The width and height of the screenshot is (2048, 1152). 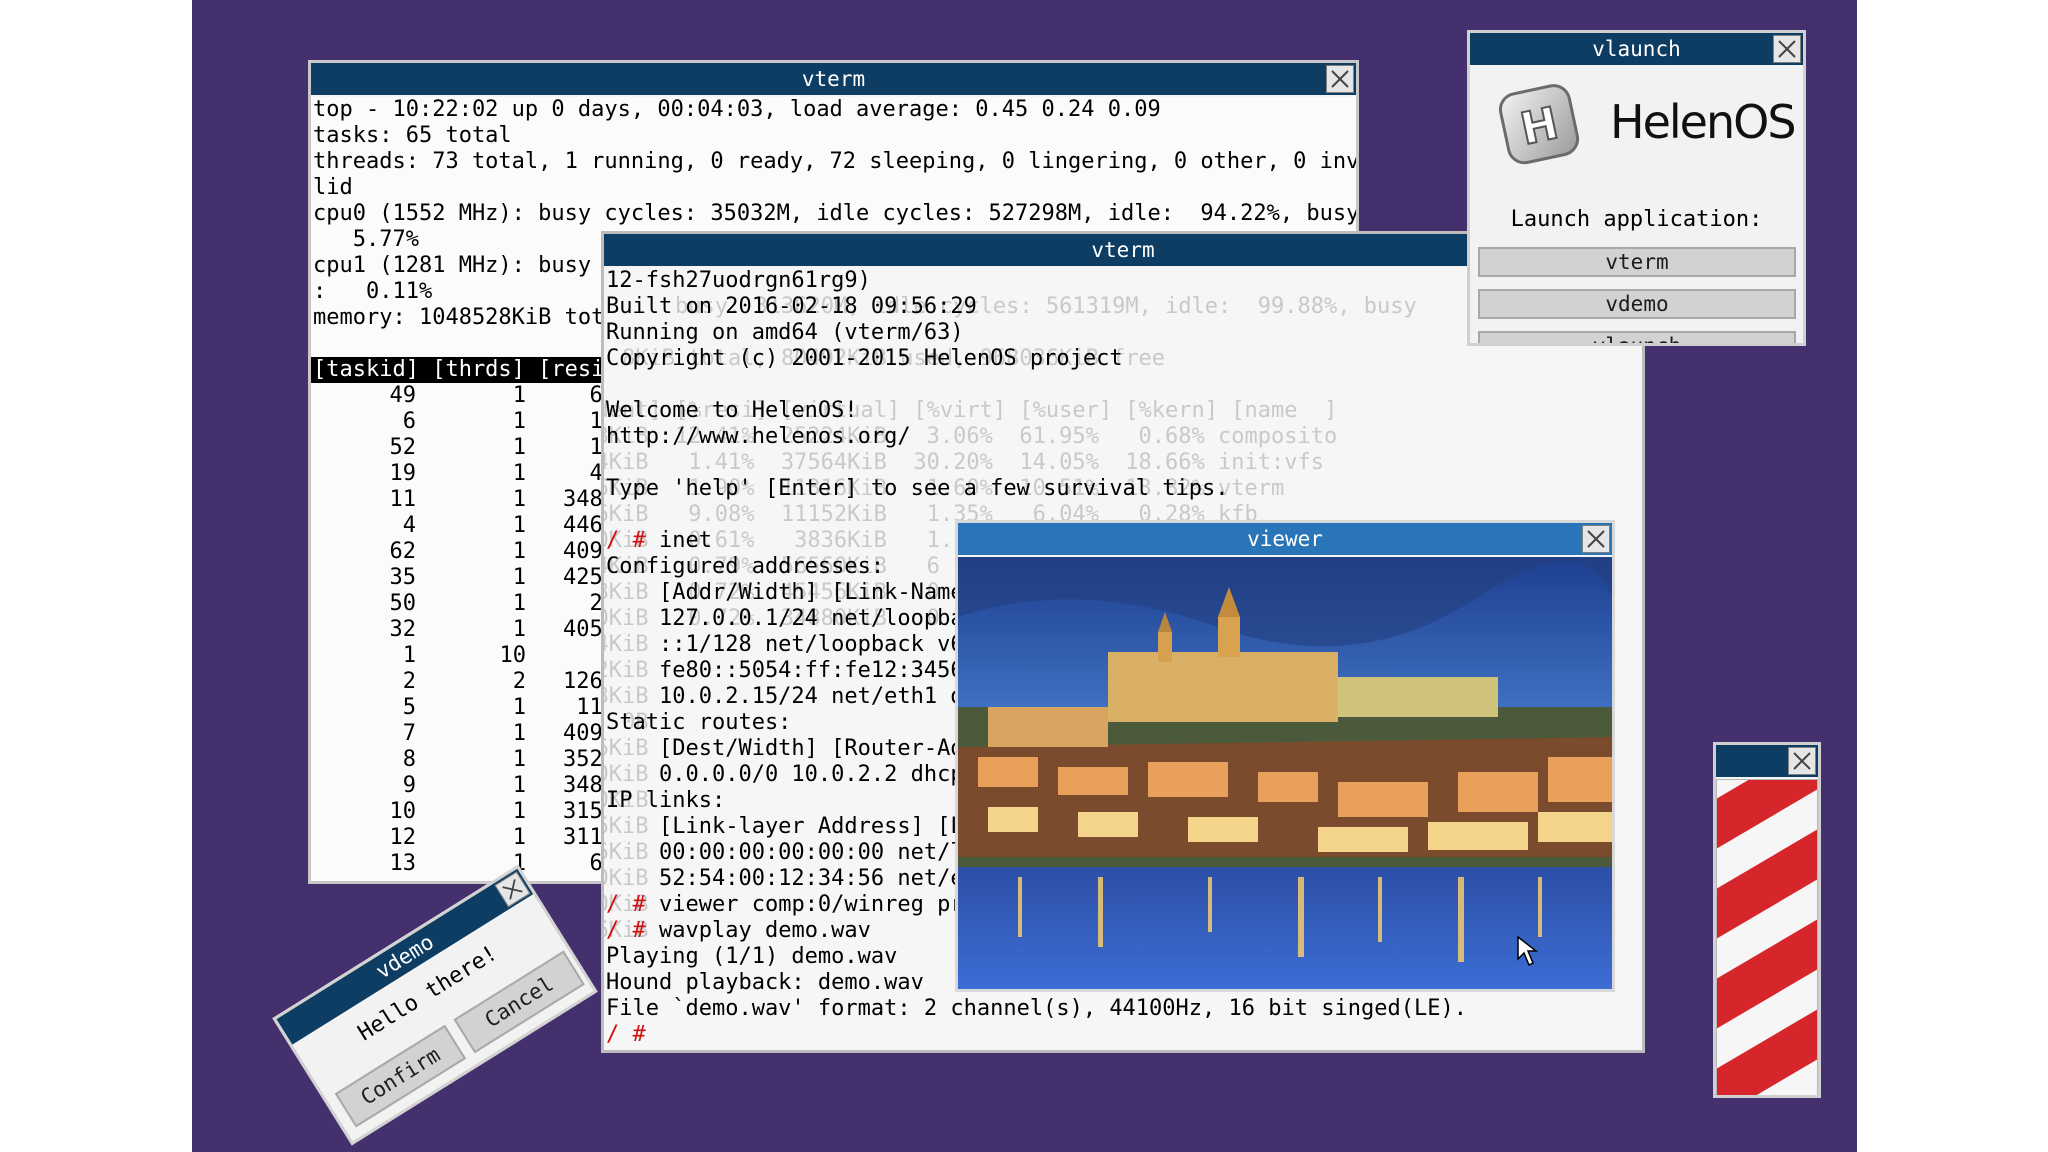 I want to click on table-cell: 12, so click(x=403, y=837).